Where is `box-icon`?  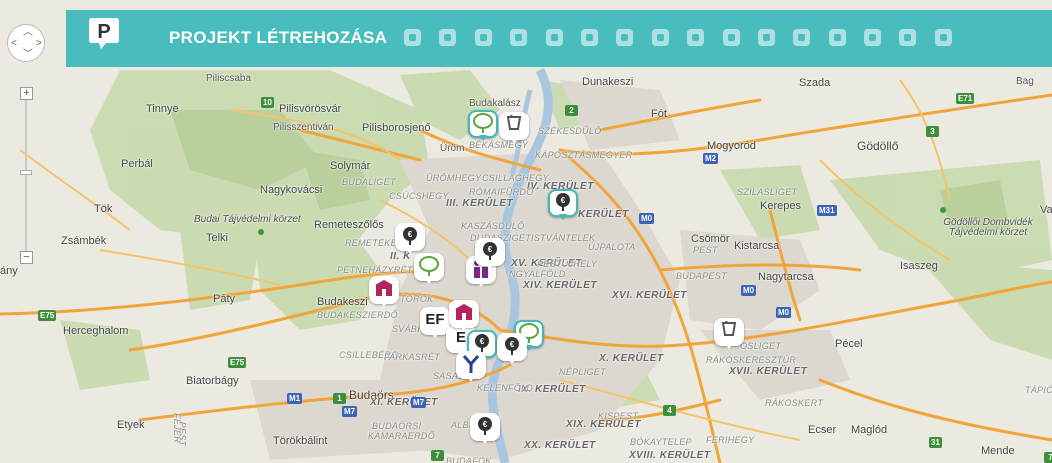 box-icon is located at coordinates (554, 37).